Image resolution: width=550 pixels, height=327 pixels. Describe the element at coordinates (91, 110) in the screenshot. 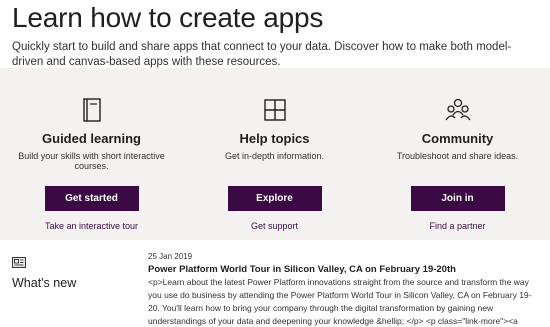

I see `book-icon` at that location.